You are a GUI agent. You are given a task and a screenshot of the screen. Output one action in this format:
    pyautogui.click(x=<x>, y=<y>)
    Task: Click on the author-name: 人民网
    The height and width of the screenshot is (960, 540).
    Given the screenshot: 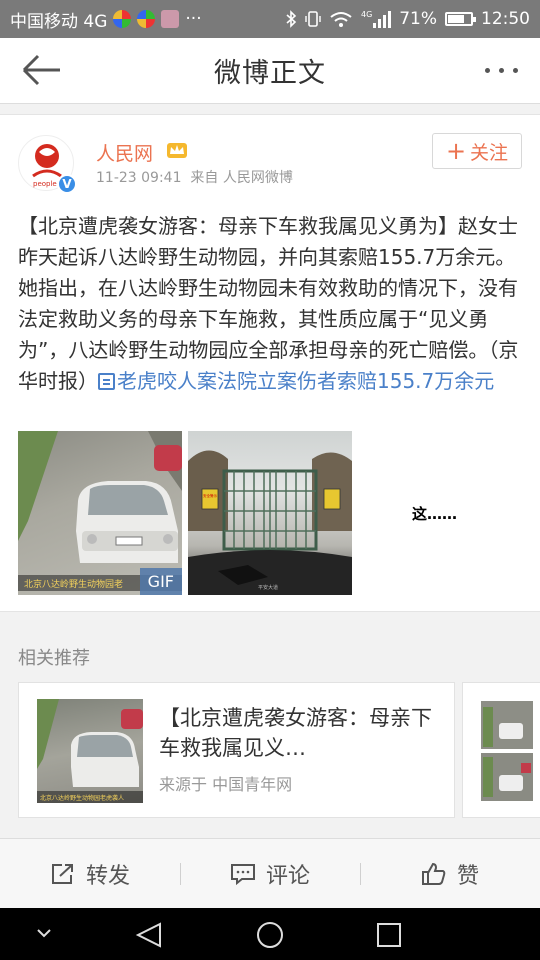 What is the action you would take?
    pyautogui.click(x=124, y=152)
    